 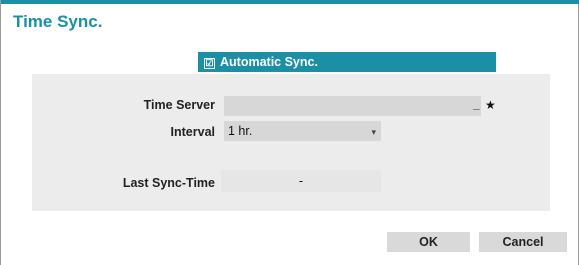 What do you see at coordinates (58, 21) in the screenshot?
I see `dialog-title: Time Sync.` at bounding box center [58, 21].